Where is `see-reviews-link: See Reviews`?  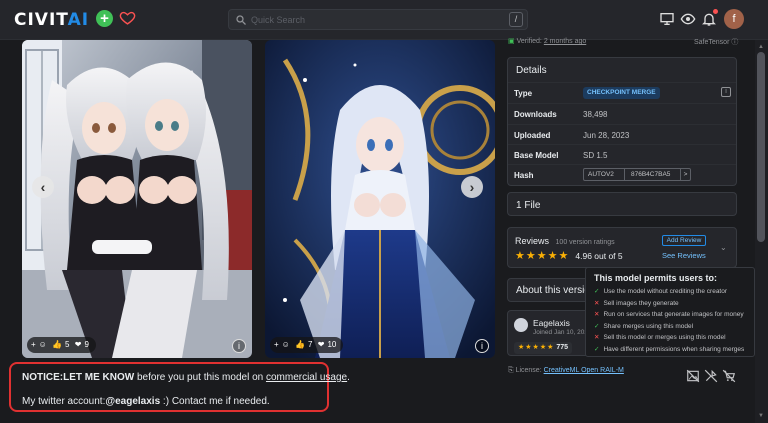
see-reviews-link: See Reviews is located at coordinates (684, 255).